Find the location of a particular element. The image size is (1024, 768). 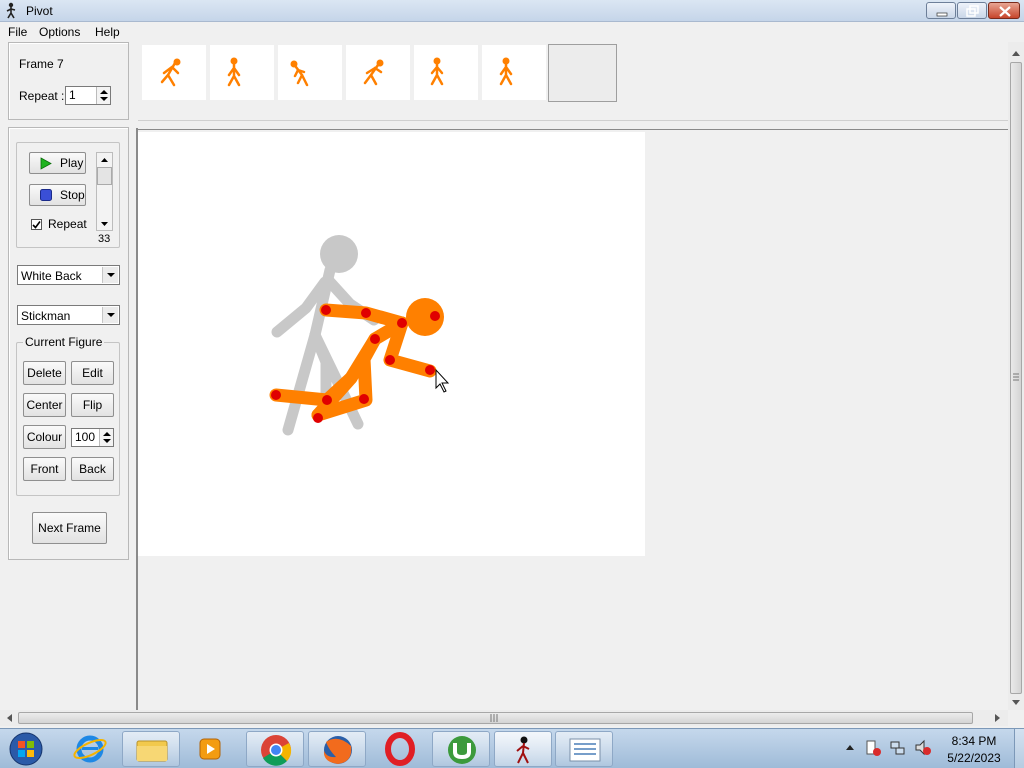

play-icon is located at coordinates (46, 163).